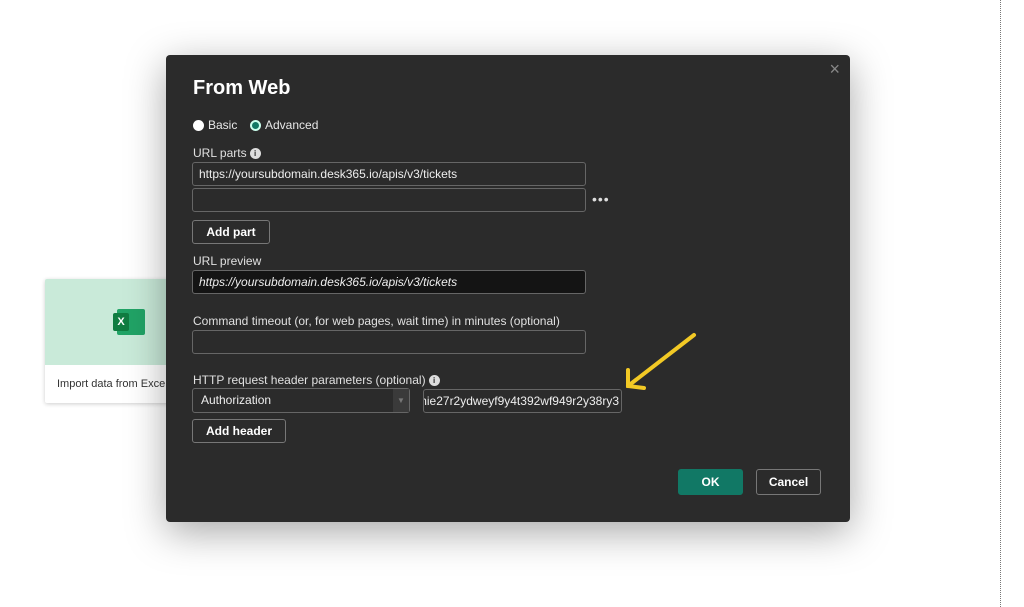 The height and width of the screenshot is (607, 1024). Describe the element at coordinates (601, 199) in the screenshot. I see `more-options-icon: •••` at that location.